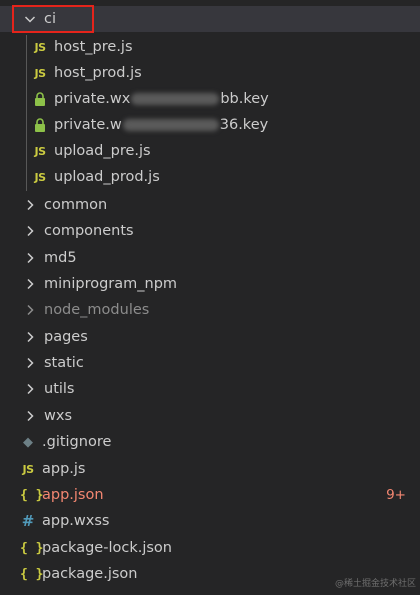 The height and width of the screenshot is (595, 420). Describe the element at coordinates (111, 284) in the screenshot. I see `folder-label: miniprogram_npm` at that location.